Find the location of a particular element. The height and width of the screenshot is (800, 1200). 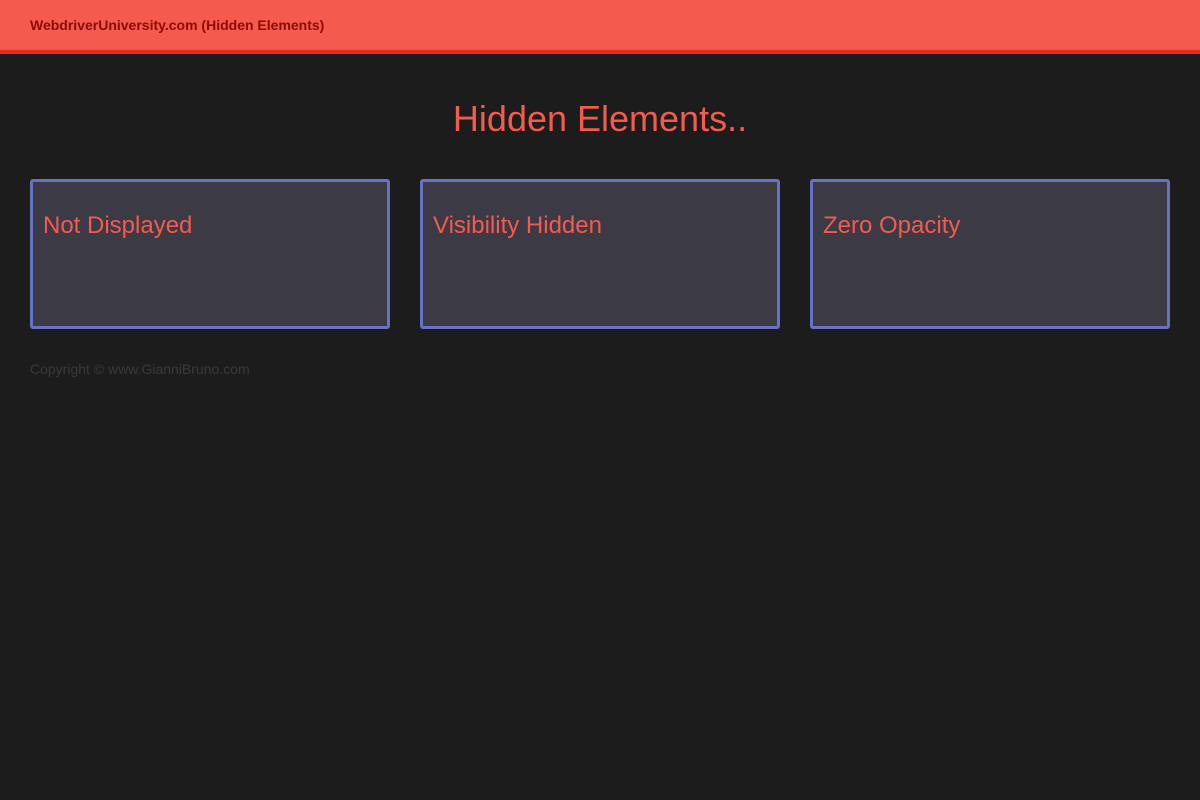

card-title: Visibility Hidden is located at coordinates (517, 225).